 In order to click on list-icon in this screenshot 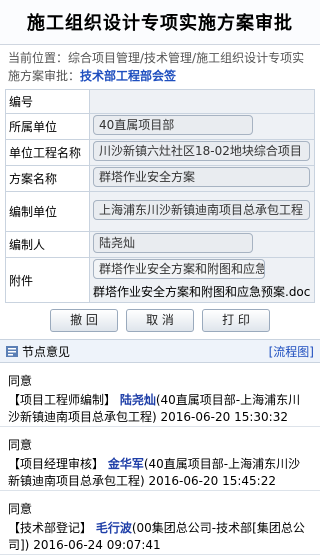, I will do `click(12, 351)`.